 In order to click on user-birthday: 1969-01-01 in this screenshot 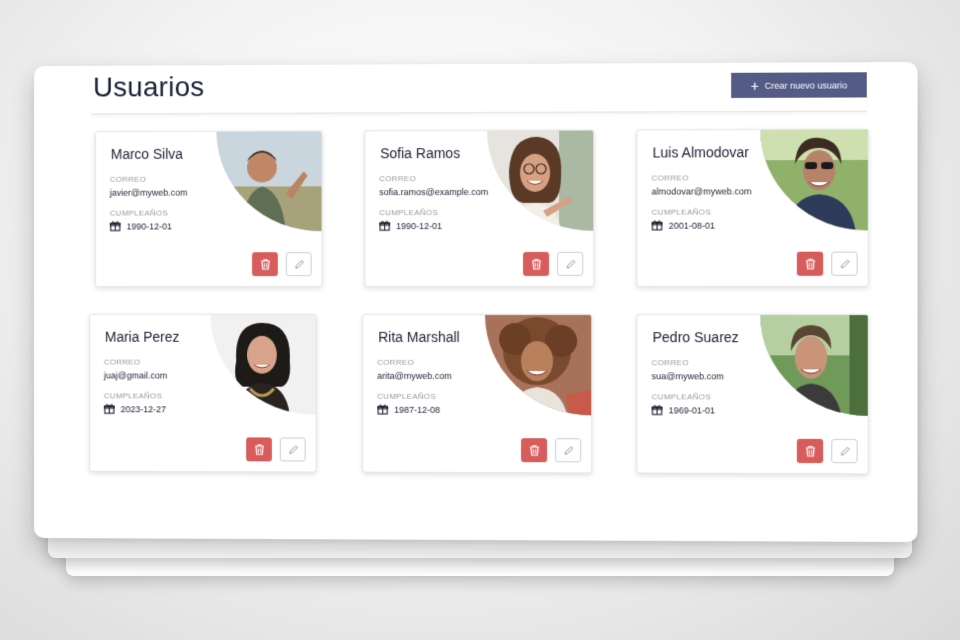, I will do `click(684, 410)`.